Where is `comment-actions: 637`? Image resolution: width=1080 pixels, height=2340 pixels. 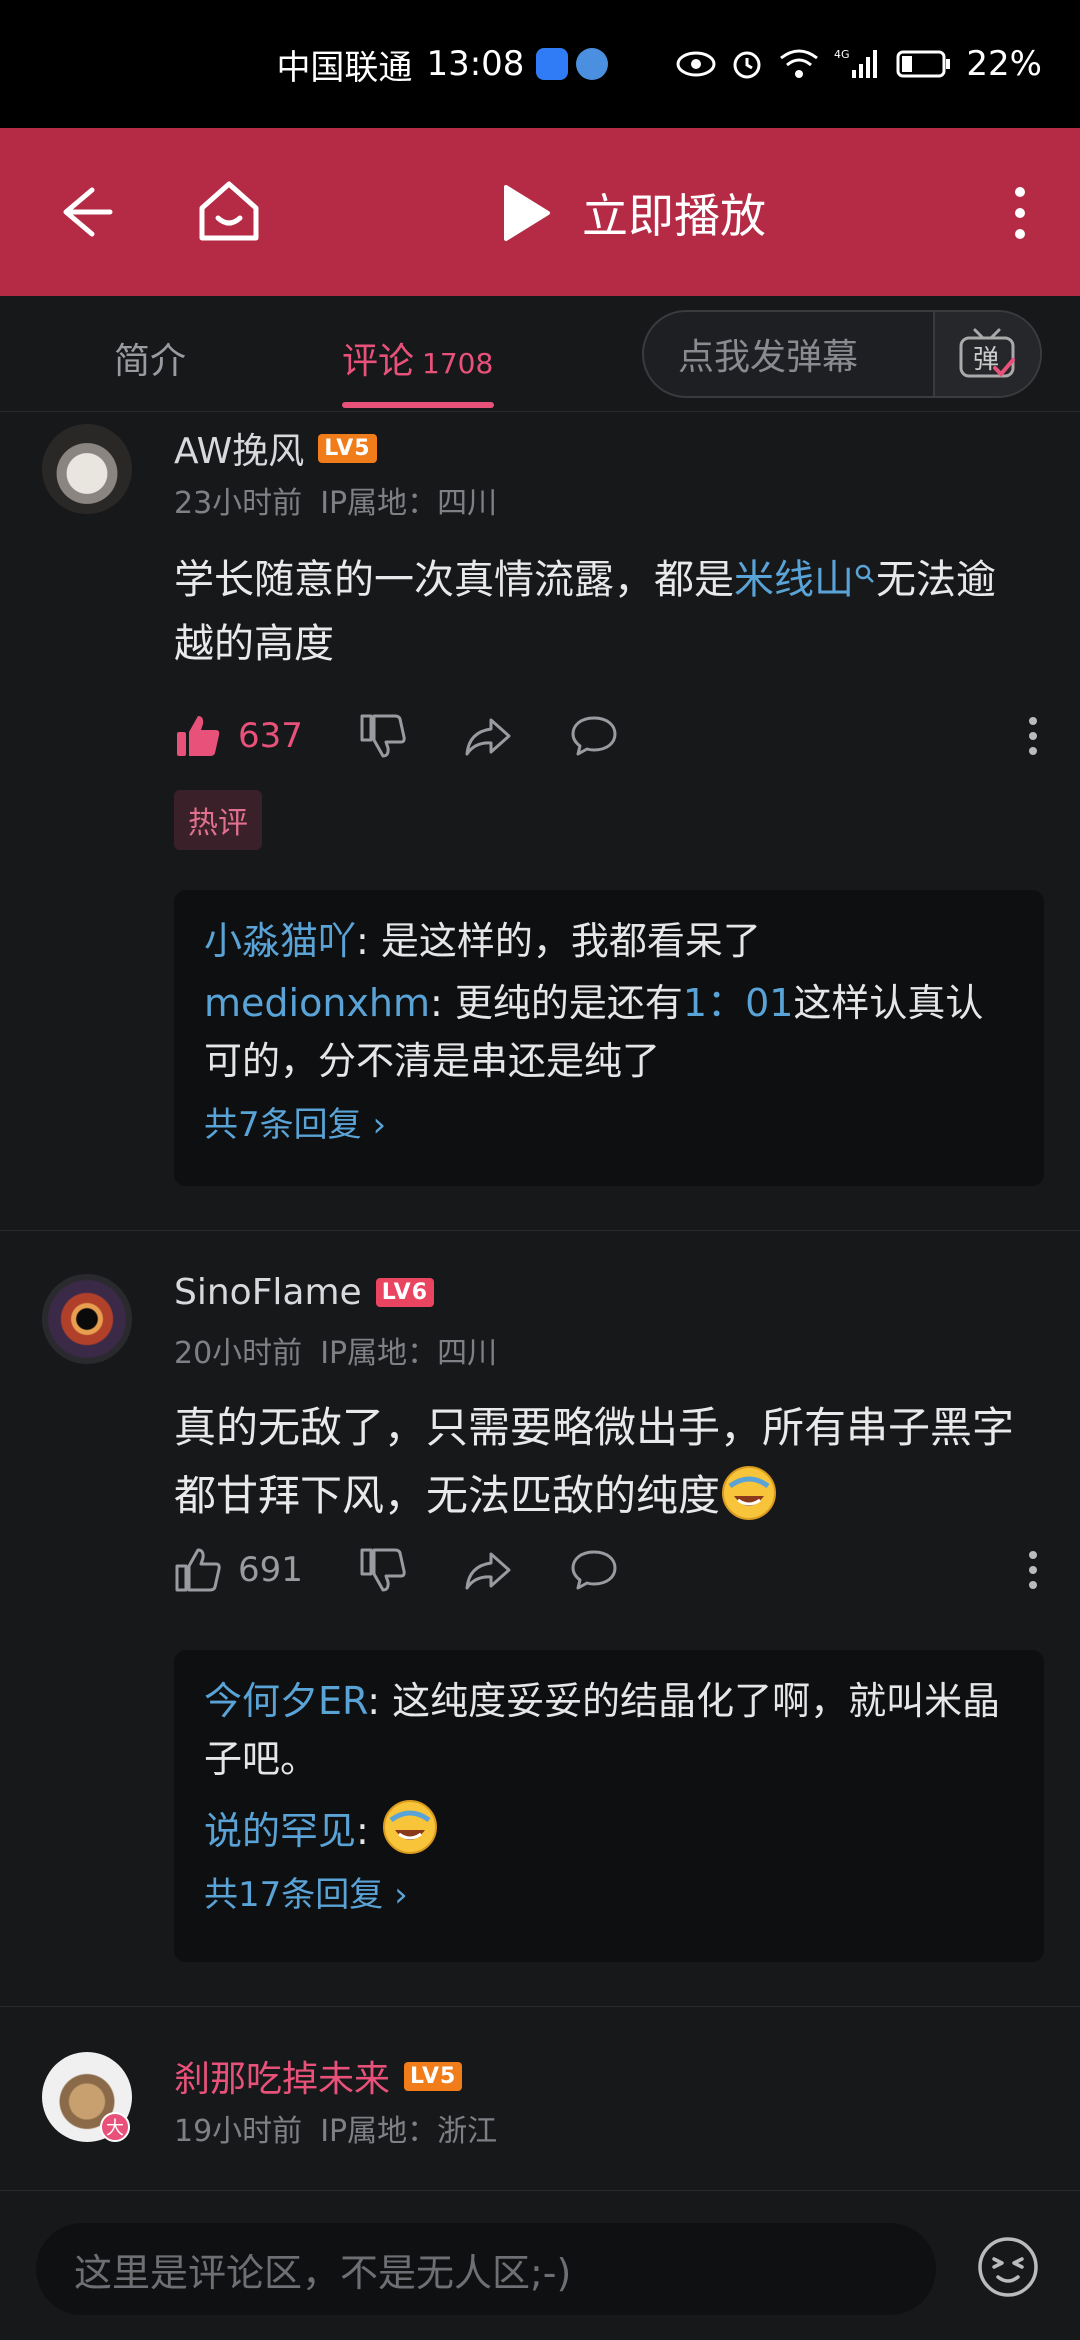
comment-actions: 637 is located at coordinates (607, 736).